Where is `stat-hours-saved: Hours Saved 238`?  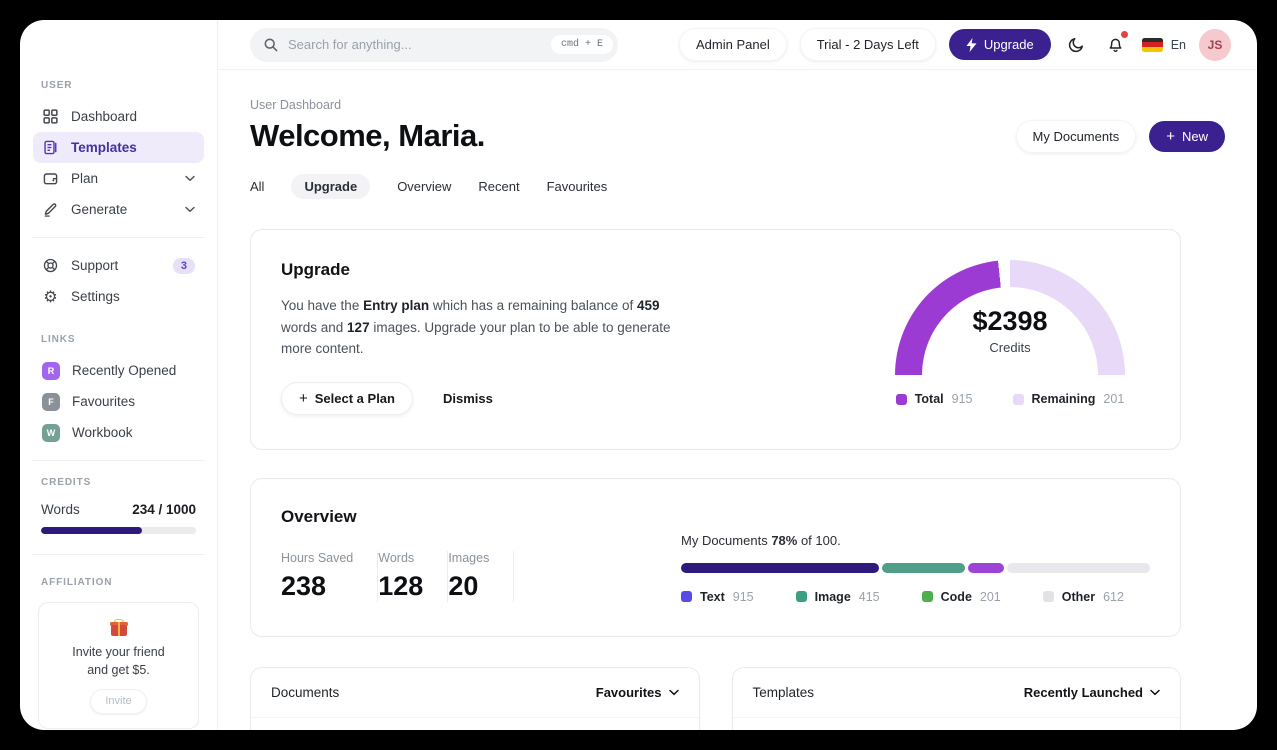 stat-hours-saved: Hours Saved 238 is located at coordinates (317, 575).